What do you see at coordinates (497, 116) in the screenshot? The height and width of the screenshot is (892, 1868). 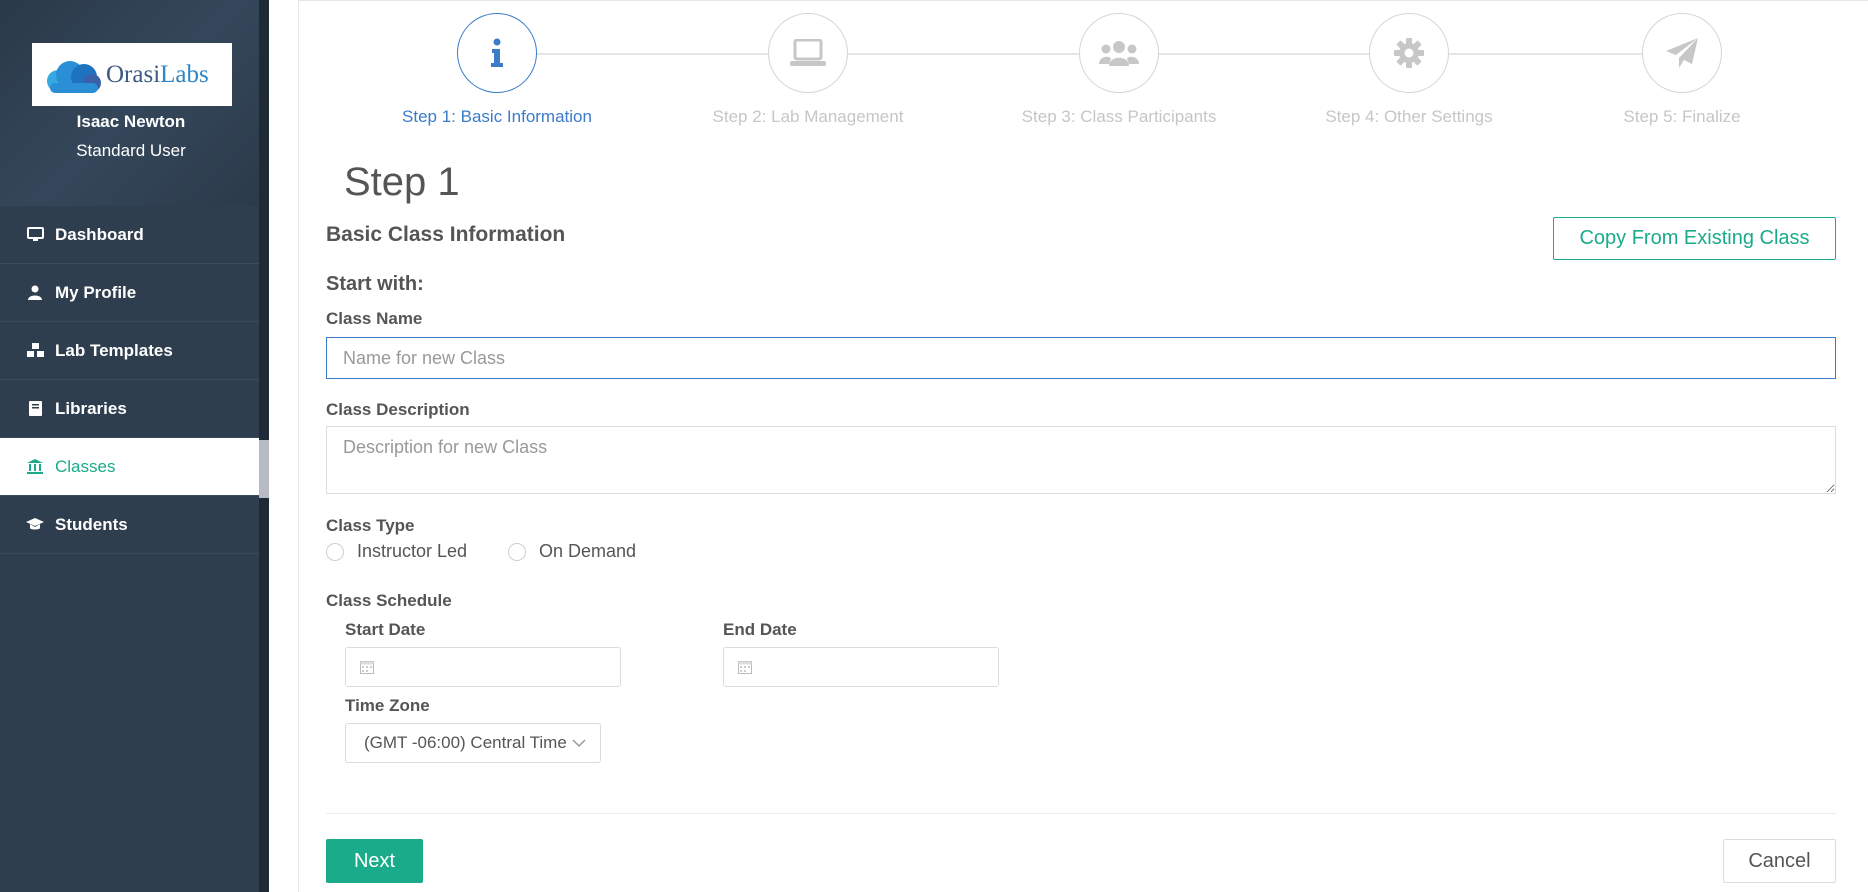 I see `wizard-step-label: Step 1: Basic Information` at bounding box center [497, 116].